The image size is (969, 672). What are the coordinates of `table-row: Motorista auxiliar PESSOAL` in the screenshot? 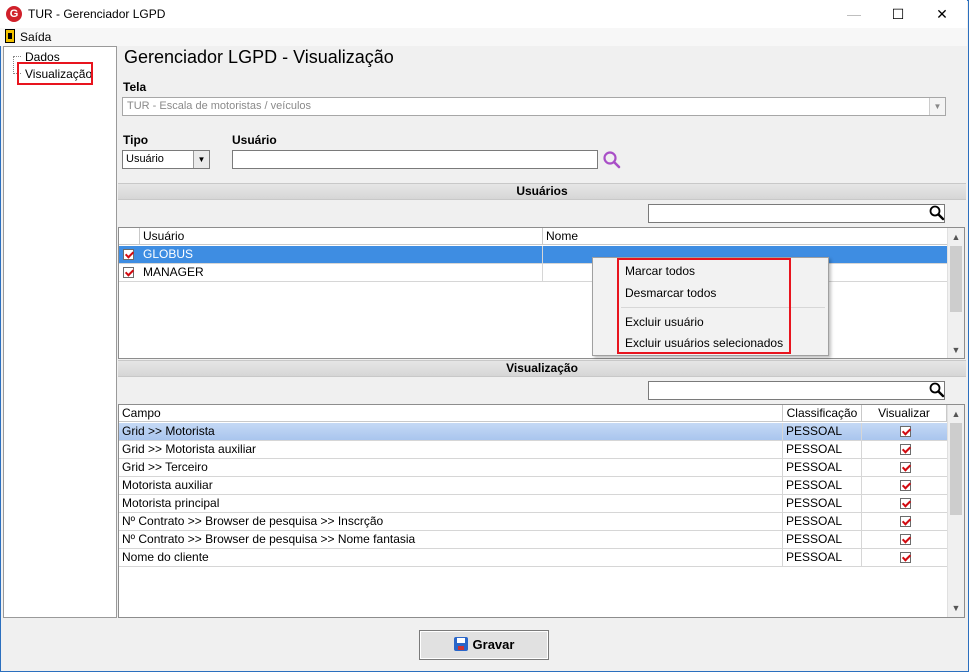 It's located at (533, 486).